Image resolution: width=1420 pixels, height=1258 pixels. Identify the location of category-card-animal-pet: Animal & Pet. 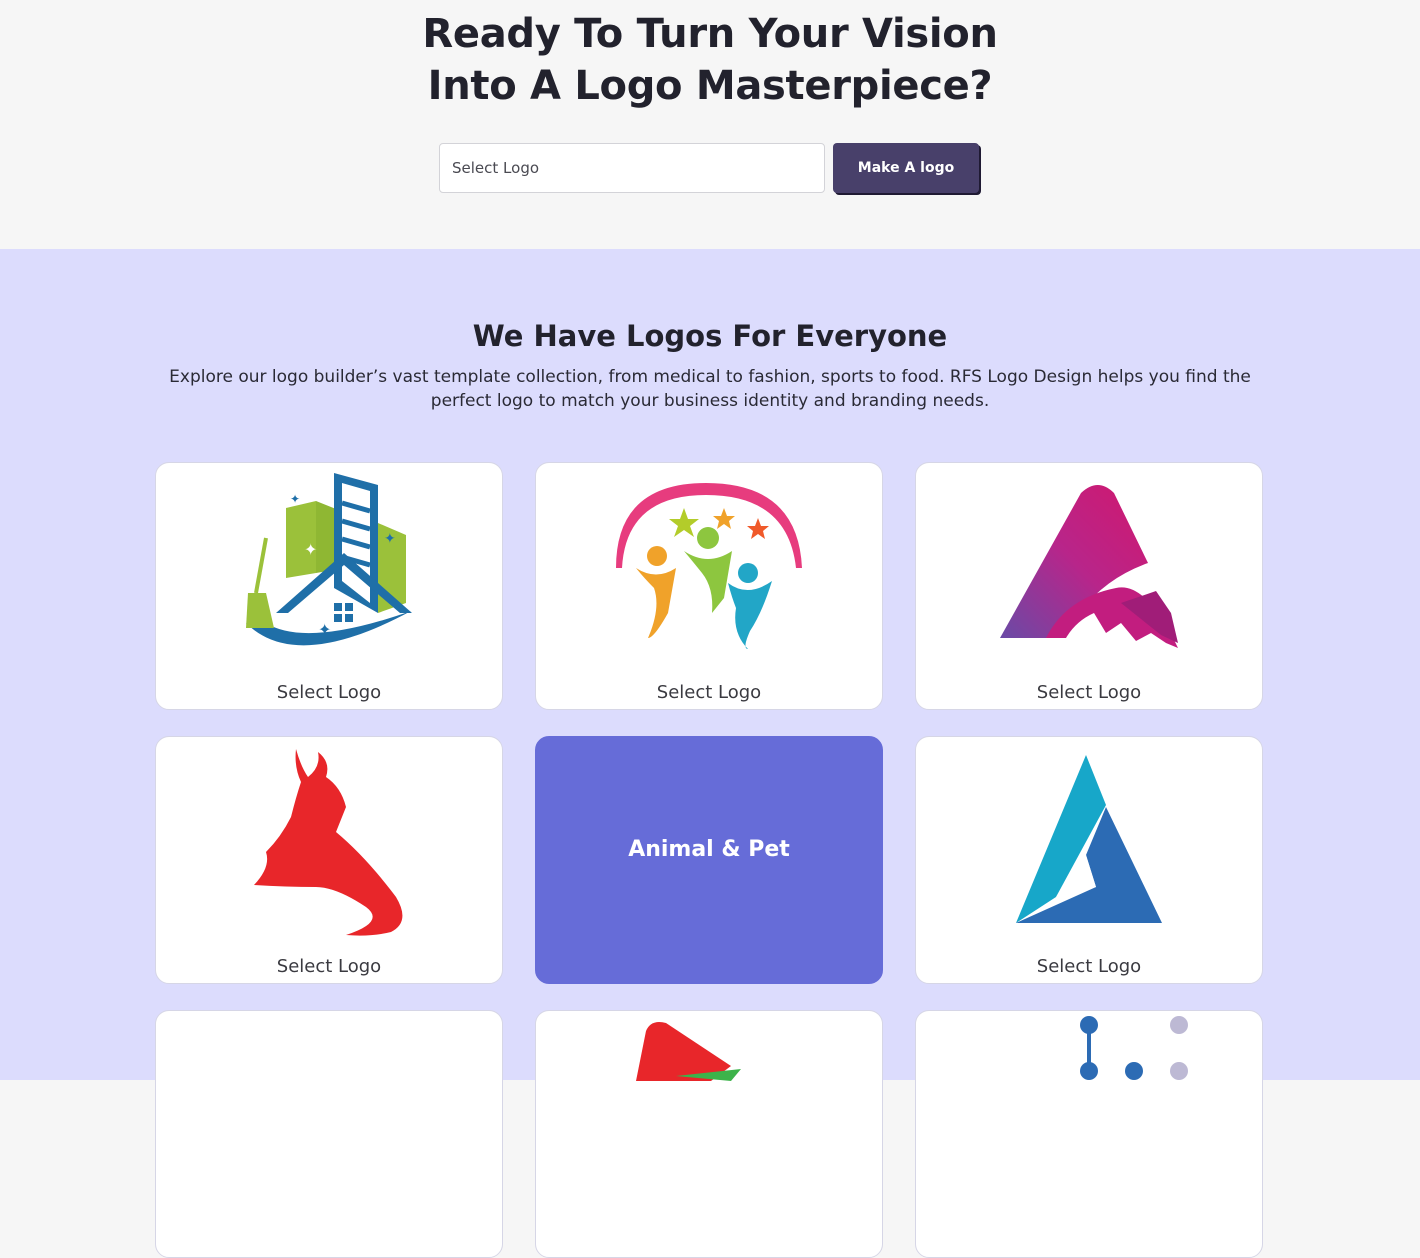
(709, 860).